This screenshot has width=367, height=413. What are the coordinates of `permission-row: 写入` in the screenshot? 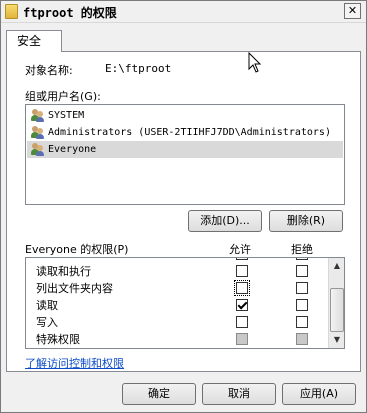 It's located at (177, 322).